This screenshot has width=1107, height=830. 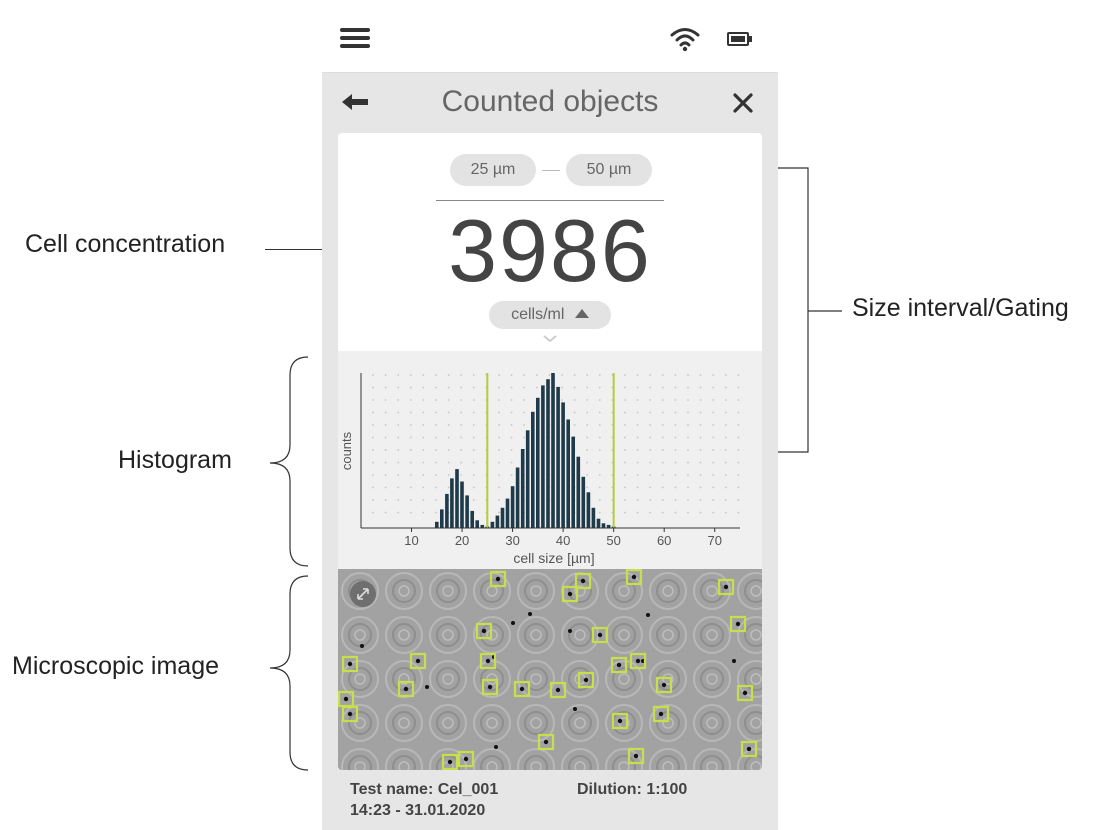 I want to click on gate-lower-pill: 25 µm, so click(x=493, y=170).